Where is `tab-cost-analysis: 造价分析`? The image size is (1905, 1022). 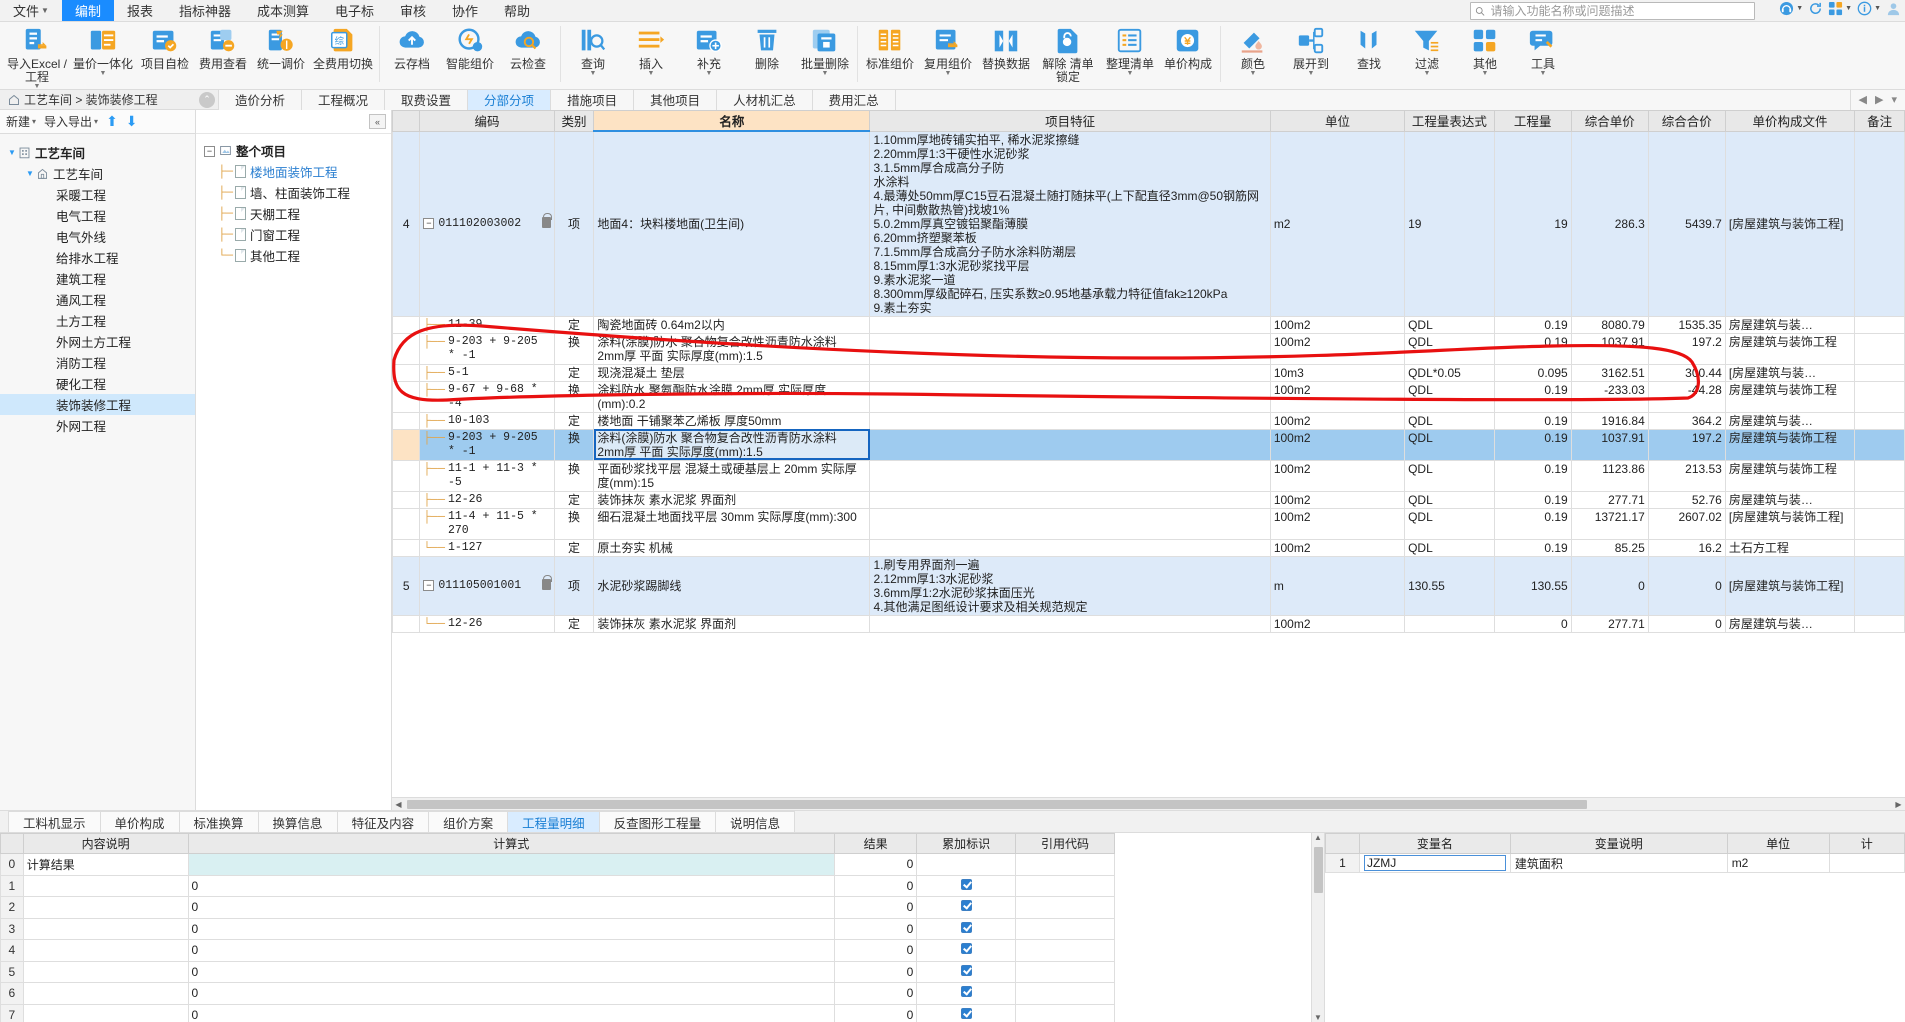
tab-cost-analysis: 造价分析 is located at coordinates (260, 99).